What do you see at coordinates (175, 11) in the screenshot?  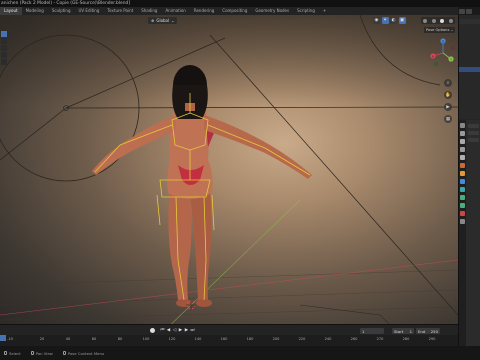 I see `tab-animation: Animation` at bounding box center [175, 11].